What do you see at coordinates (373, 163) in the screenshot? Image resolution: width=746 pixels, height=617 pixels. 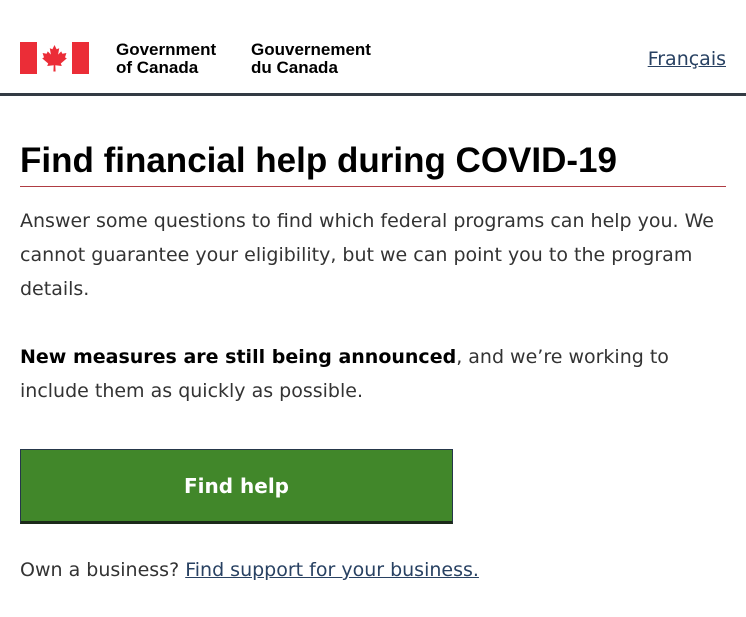 I see `page-title: Find financial help during COVID-19` at bounding box center [373, 163].